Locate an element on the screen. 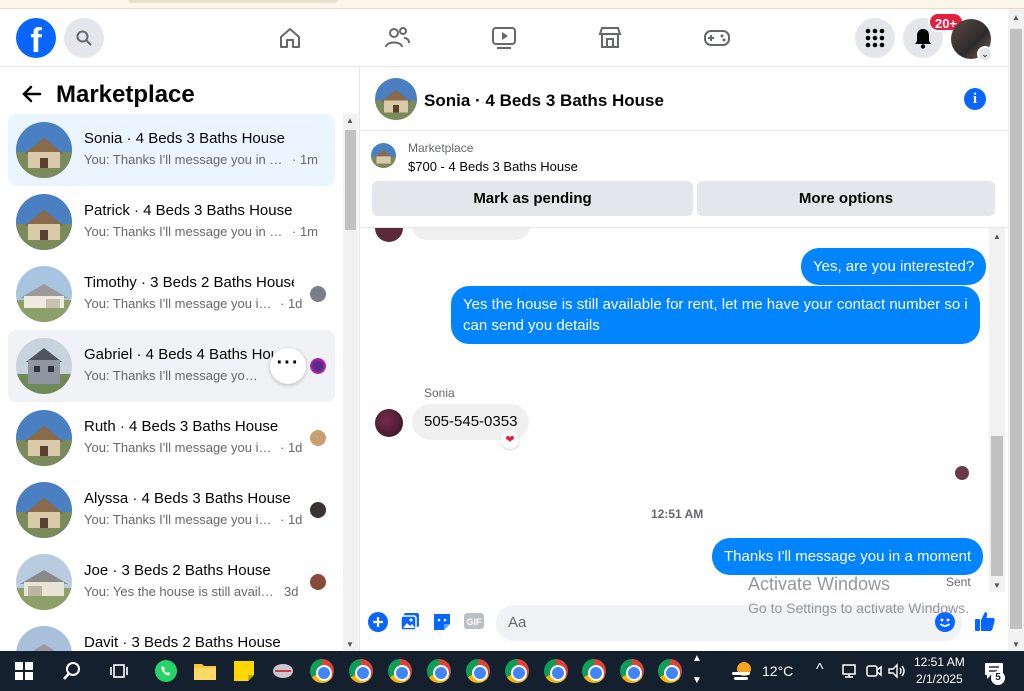 The image size is (1024, 691). gaming-nav-button is located at coordinates (717, 38).